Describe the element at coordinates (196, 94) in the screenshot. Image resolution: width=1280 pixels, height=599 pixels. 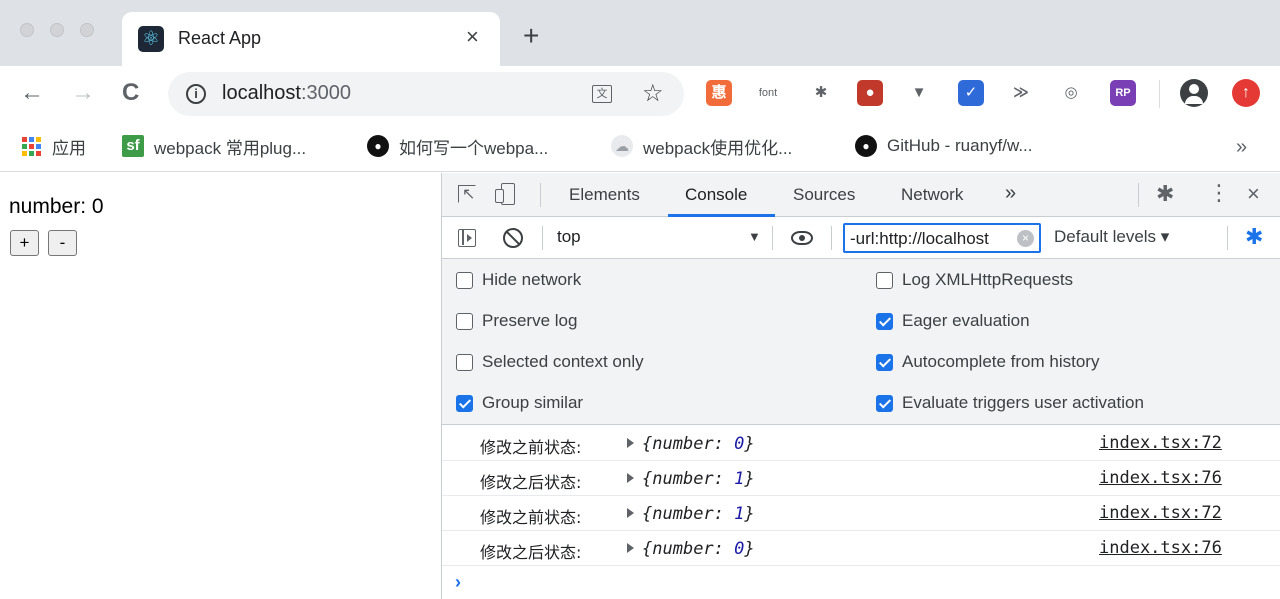
I see `info-icon: i` at that location.